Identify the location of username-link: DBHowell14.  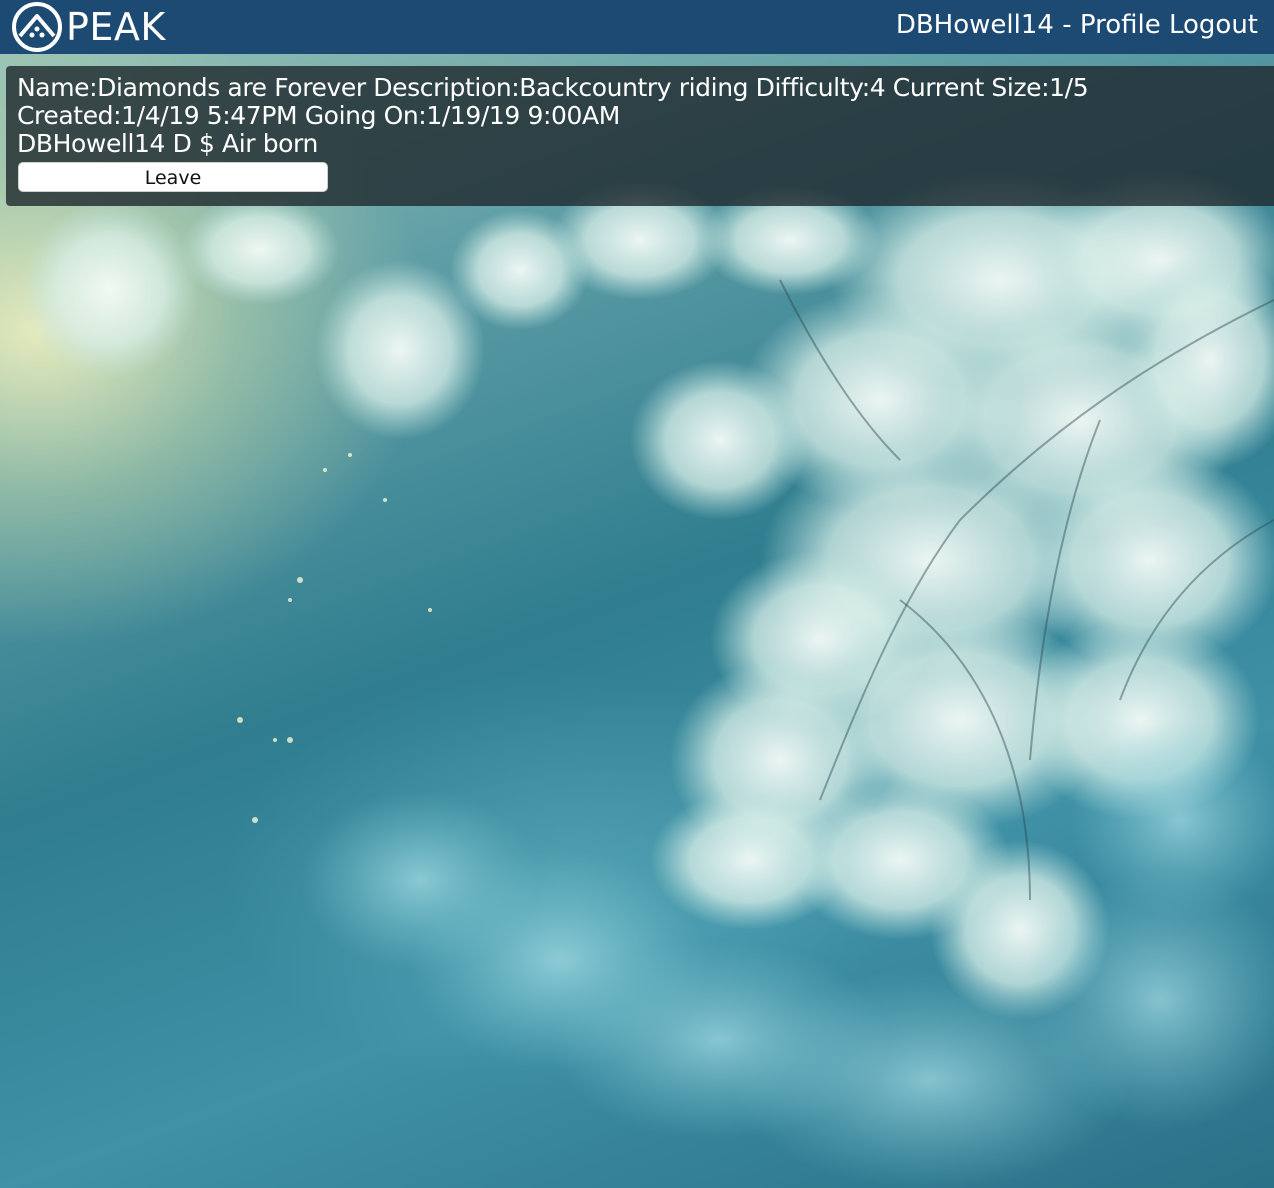
(975, 25).